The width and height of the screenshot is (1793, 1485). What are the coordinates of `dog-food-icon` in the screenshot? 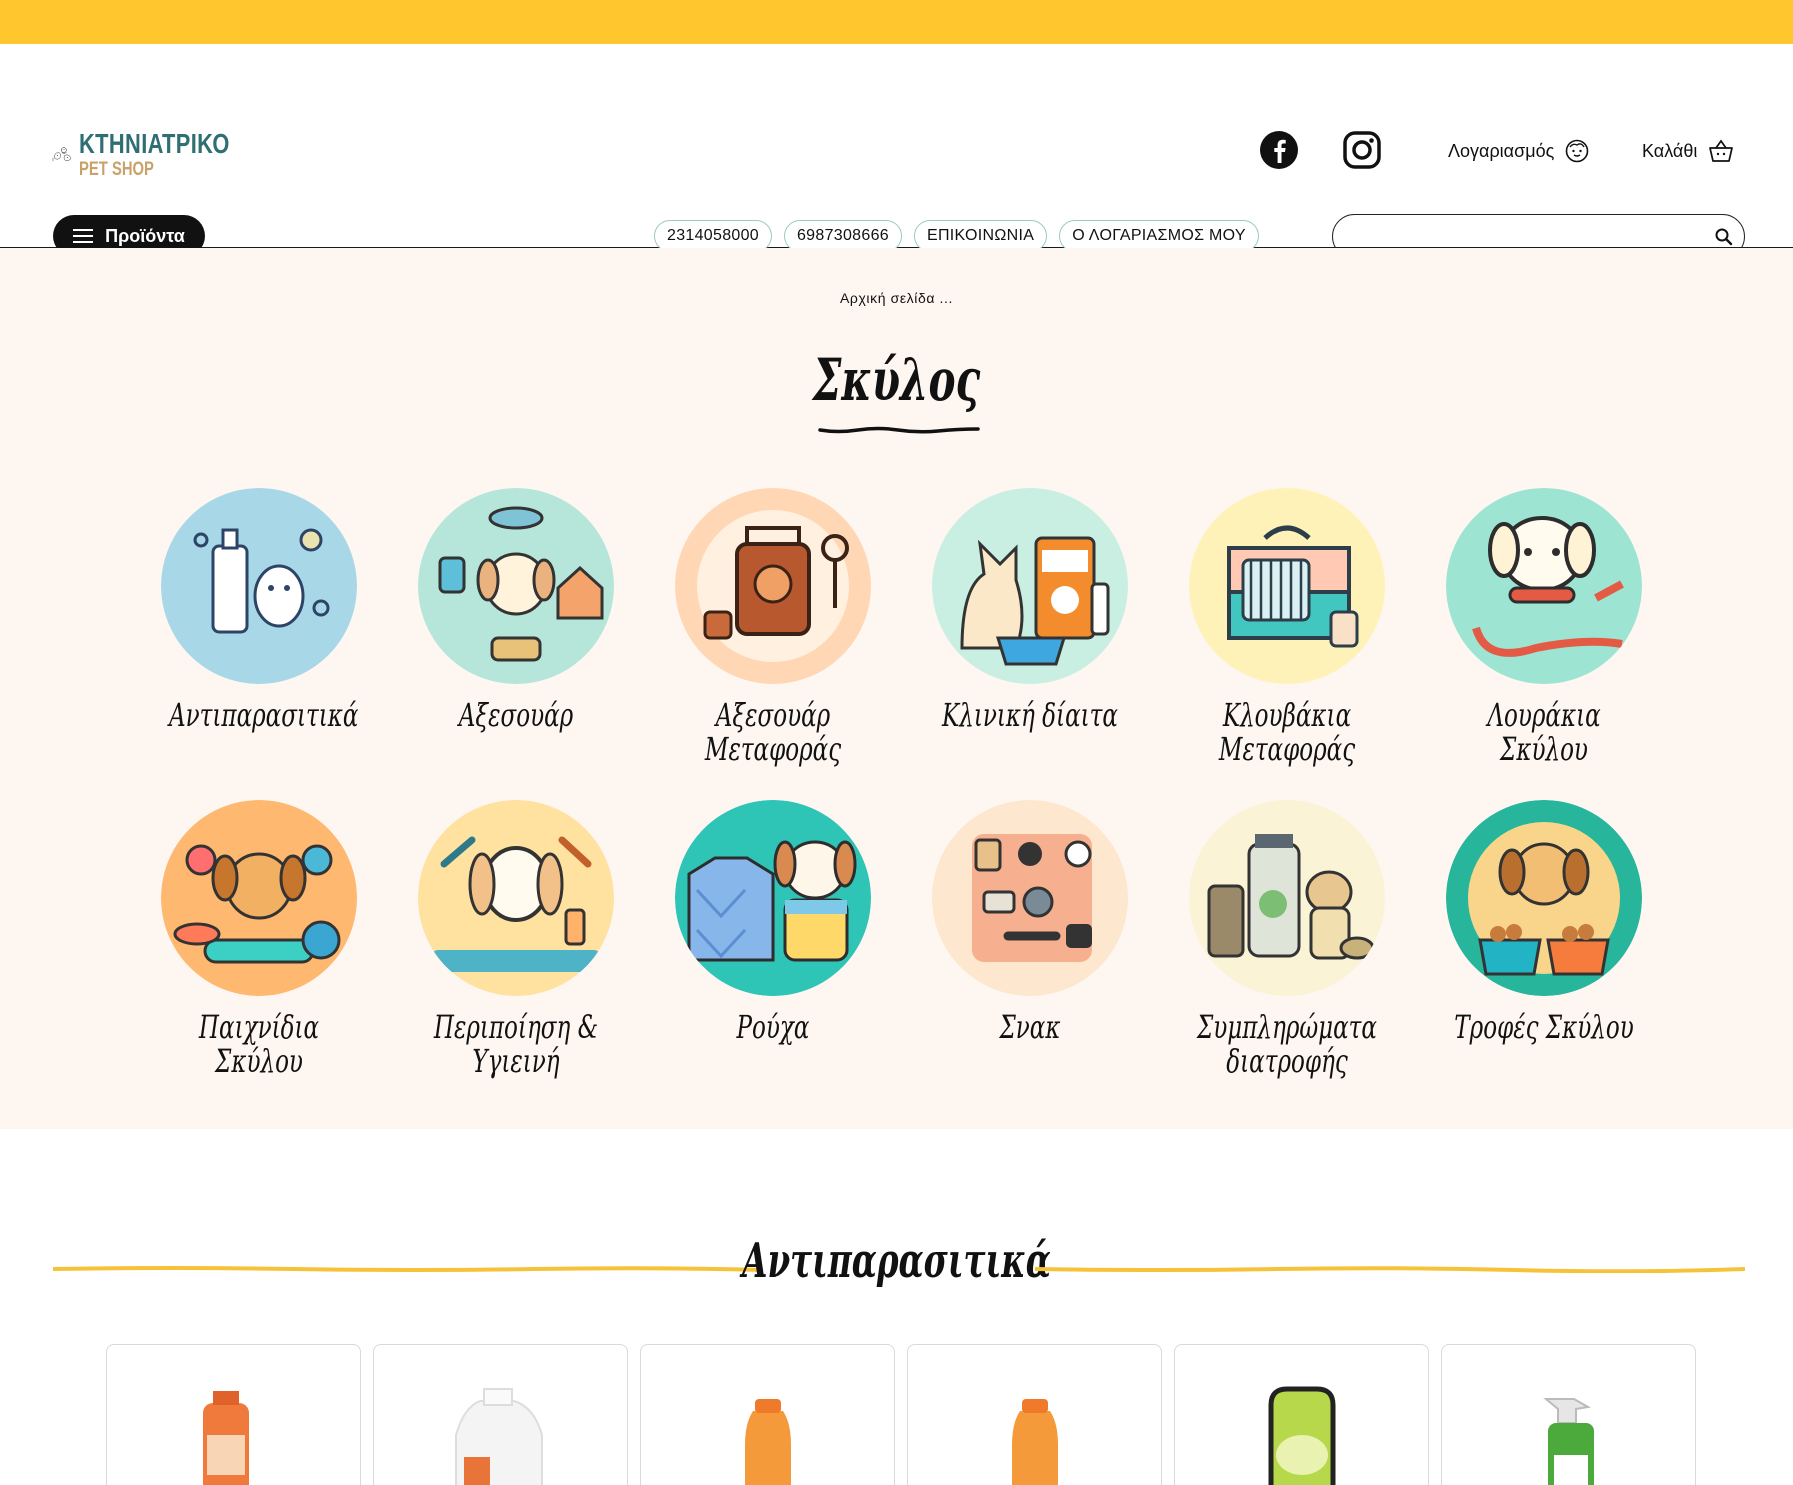 It's located at (1543, 898).